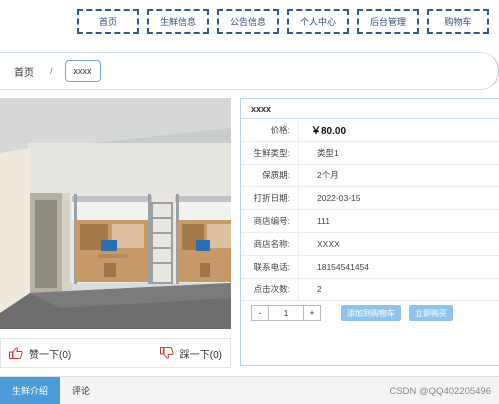 The image size is (499, 404). I want to click on detail-row-store-name: 商店名称: XXXX, so click(370, 244).